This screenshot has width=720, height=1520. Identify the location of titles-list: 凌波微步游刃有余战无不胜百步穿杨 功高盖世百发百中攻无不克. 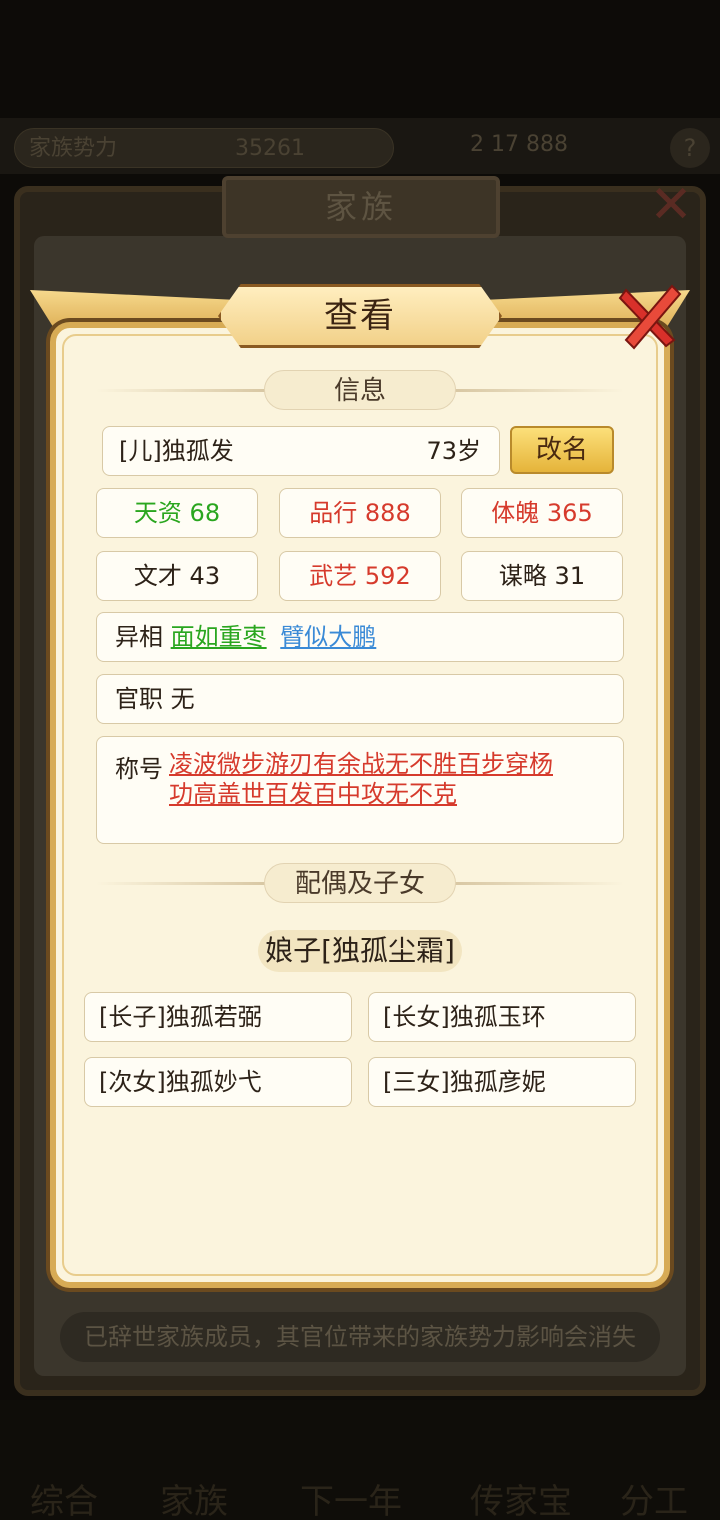
(389, 779).